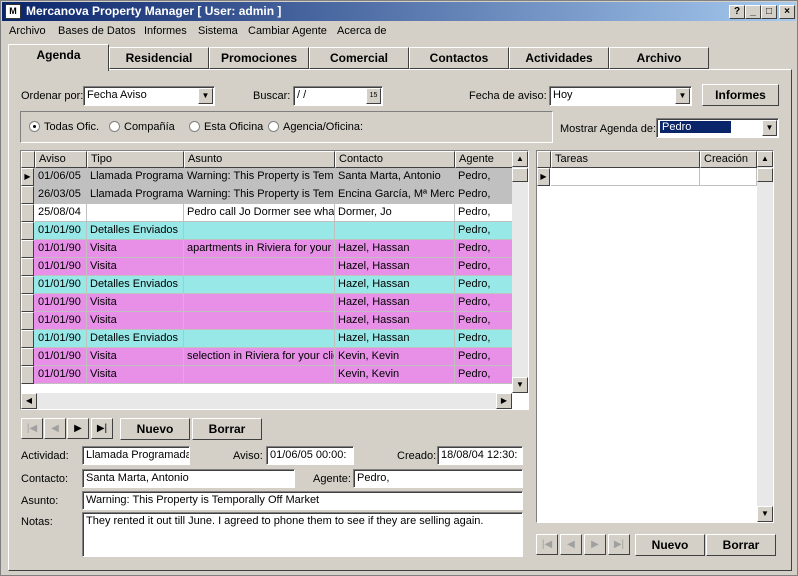  I want to click on col-tareas: Tareas, so click(625, 159).